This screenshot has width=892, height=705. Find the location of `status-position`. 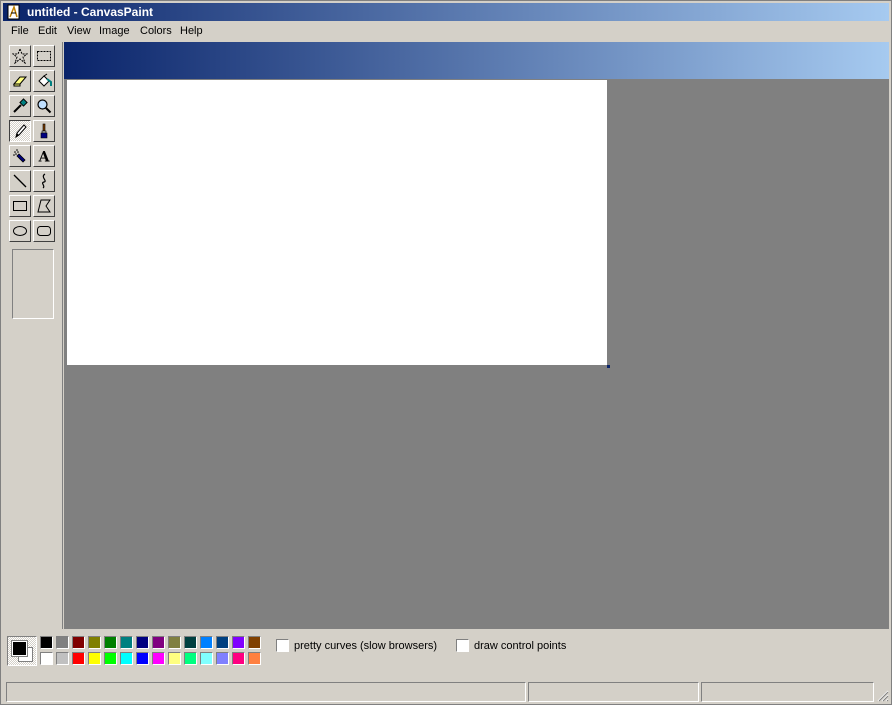

status-position is located at coordinates (613, 692).